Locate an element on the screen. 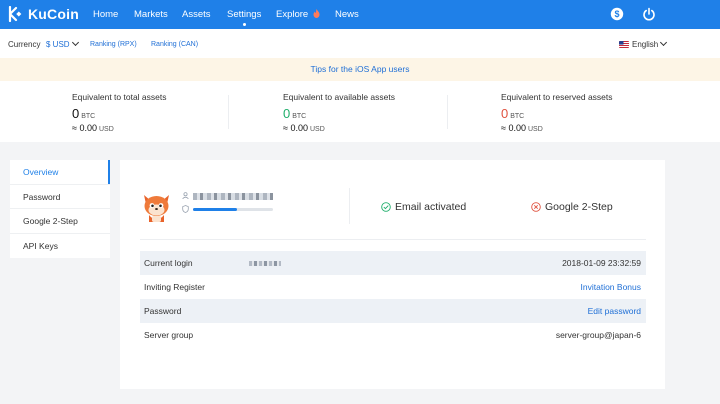  nav-explore: Explore is located at coordinates (298, 14).